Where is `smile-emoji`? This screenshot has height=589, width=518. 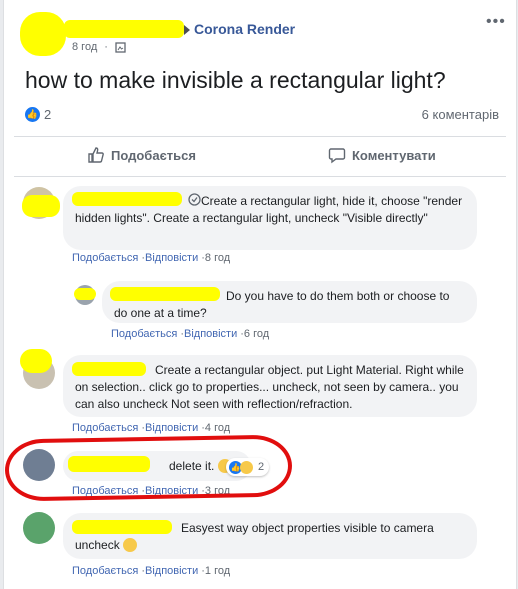
smile-emoji is located at coordinates (130, 545).